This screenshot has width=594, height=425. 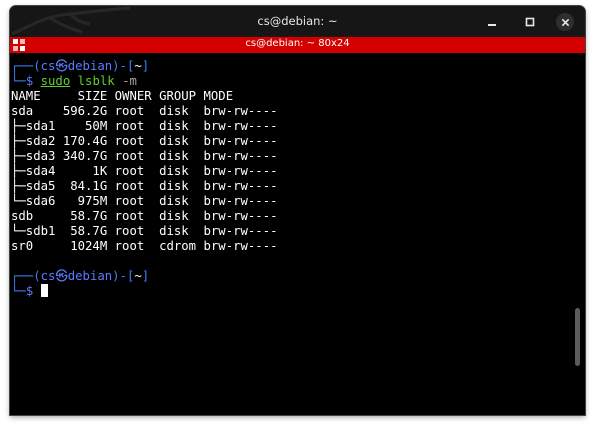 I want to click on output-line: sdb 58.7G root disk brw-rw----, so click(x=144, y=216).